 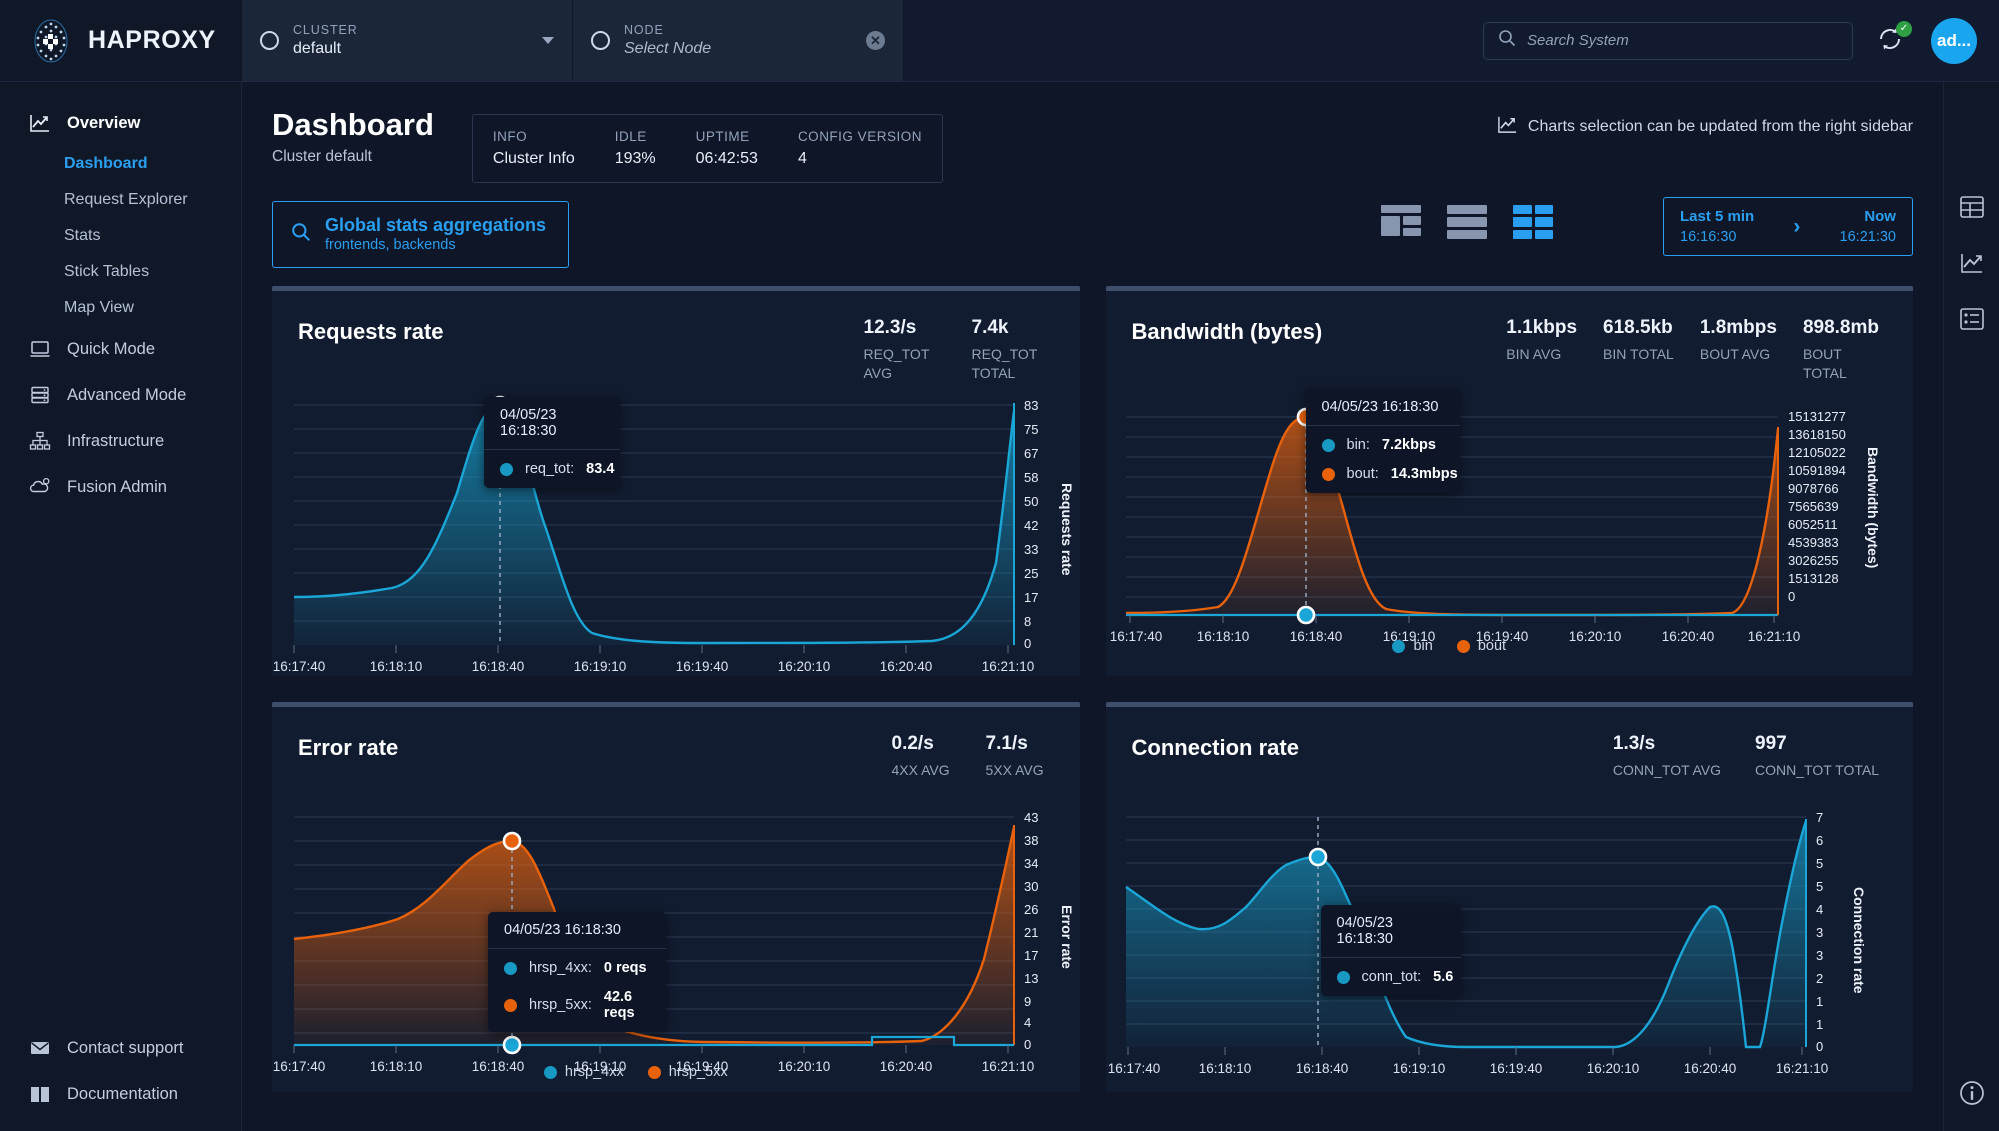 I want to click on tooltip-key: conn_tot:, so click(x=1391, y=977).